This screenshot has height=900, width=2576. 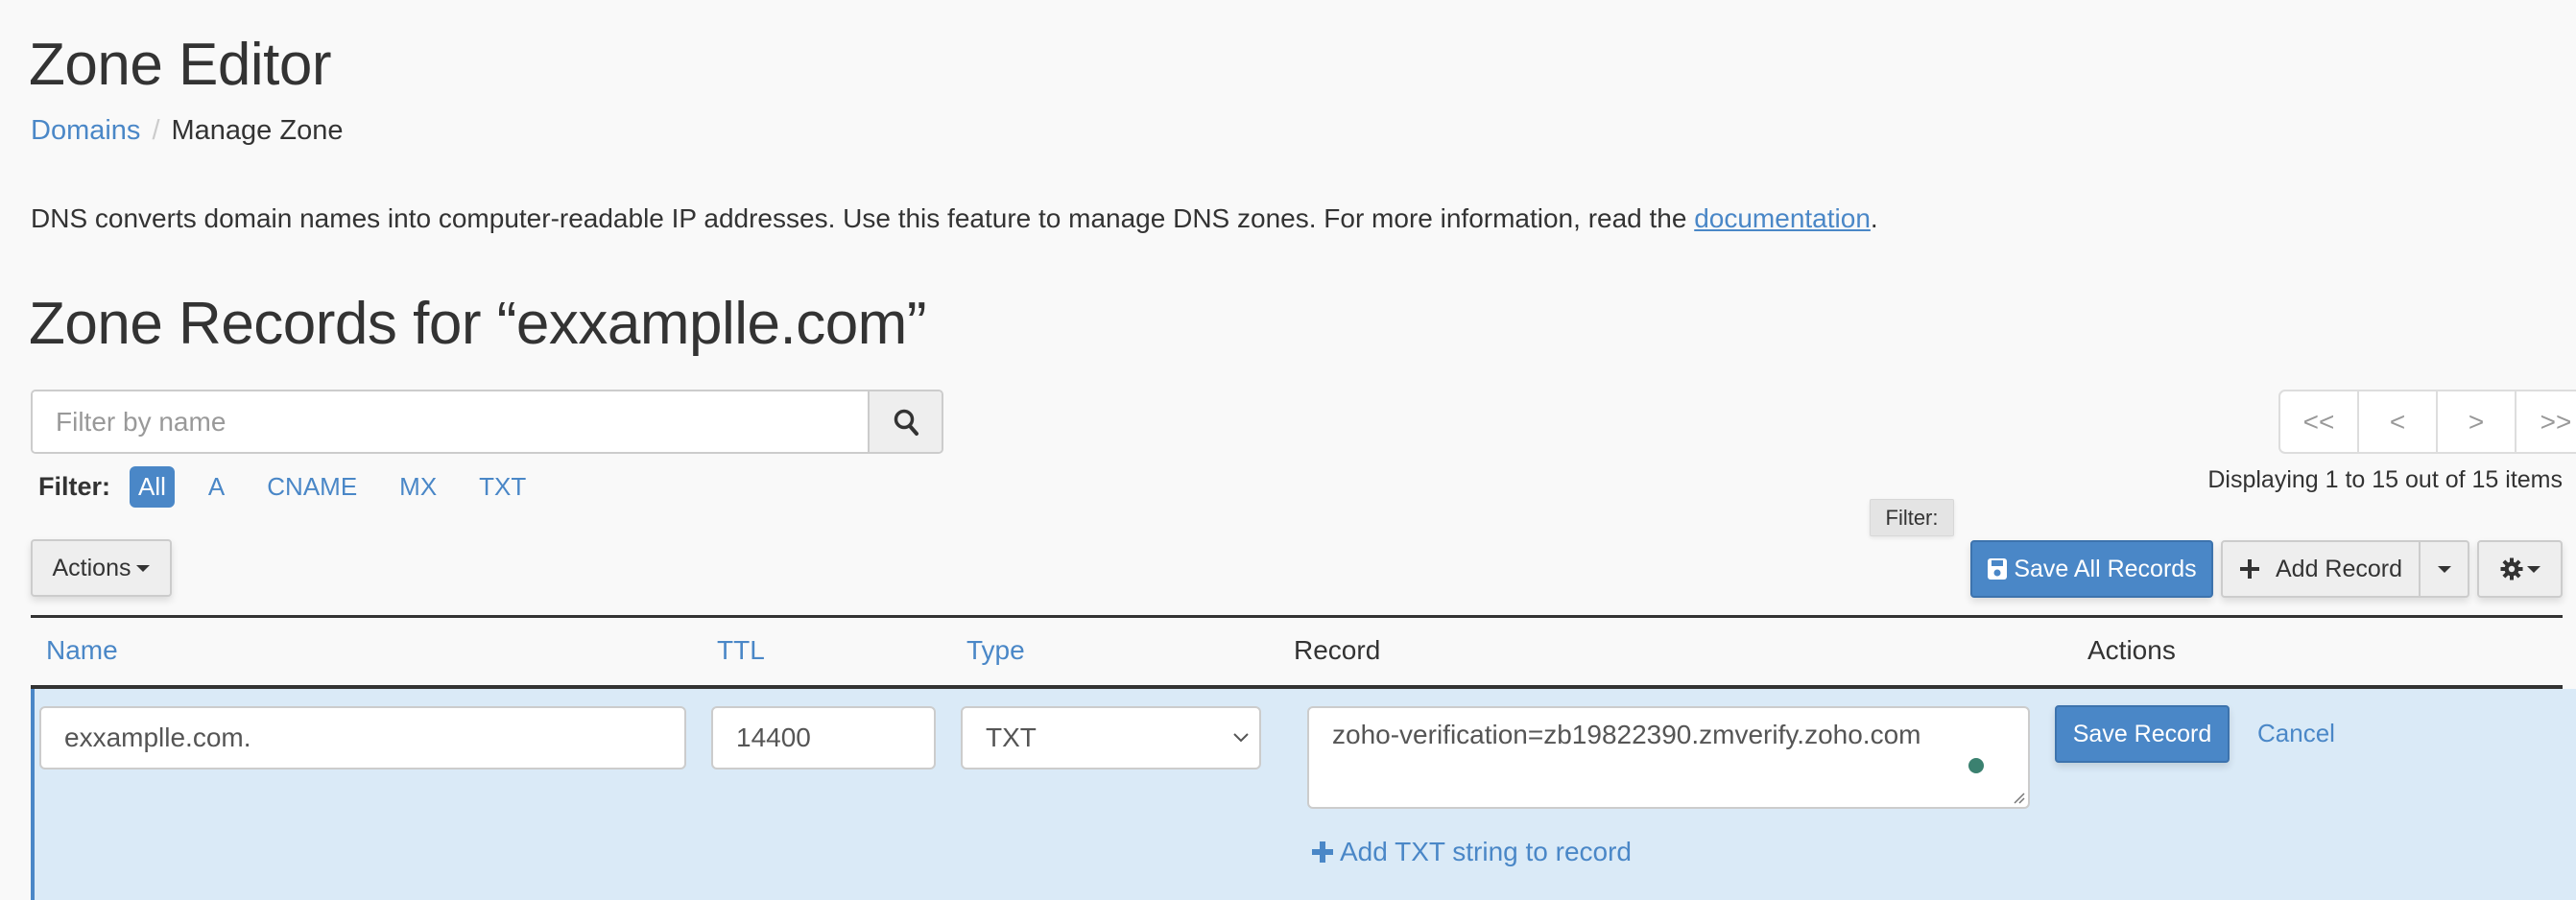 What do you see at coordinates (2131, 650) in the screenshot?
I see `column-header-actions: Actions` at bounding box center [2131, 650].